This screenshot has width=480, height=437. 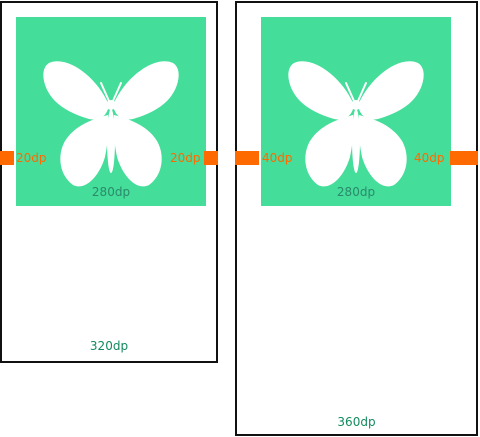 What do you see at coordinates (356, 422) in the screenshot?
I see `screen-width-label: 360dp` at bounding box center [356, 422].